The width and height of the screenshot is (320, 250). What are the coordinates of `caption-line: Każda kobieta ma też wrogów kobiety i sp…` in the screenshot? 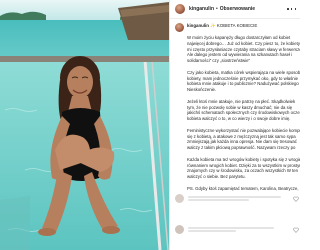 It's located at (243, 159).